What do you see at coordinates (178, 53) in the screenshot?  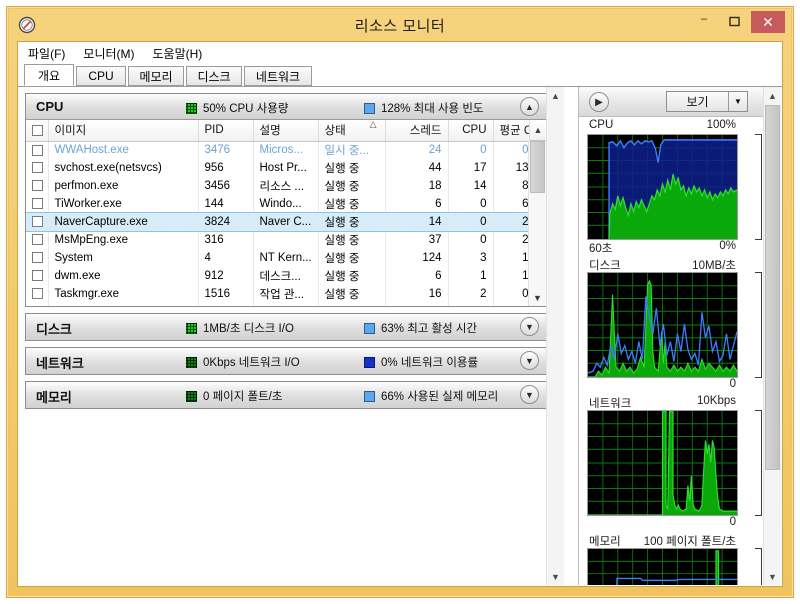 I see `menu-help: 도움말(H)` at bounding box center [178, 53].